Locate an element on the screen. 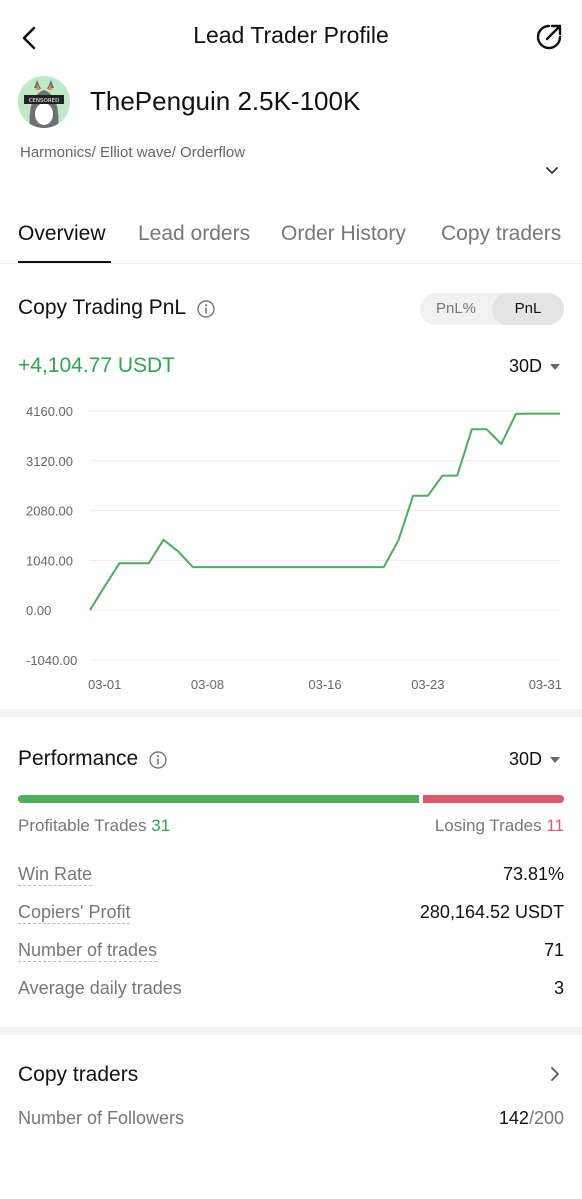 This screenshot has height=1199, width=582. chart-series-line is located at coordinates (324, 511).